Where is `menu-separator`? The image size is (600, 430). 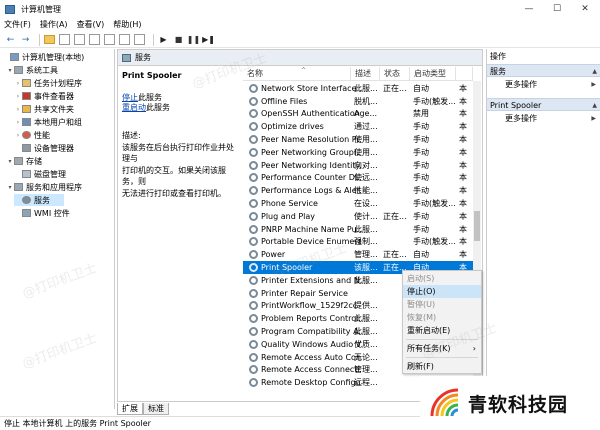 menu-separator is located at coordinates (442, 339).